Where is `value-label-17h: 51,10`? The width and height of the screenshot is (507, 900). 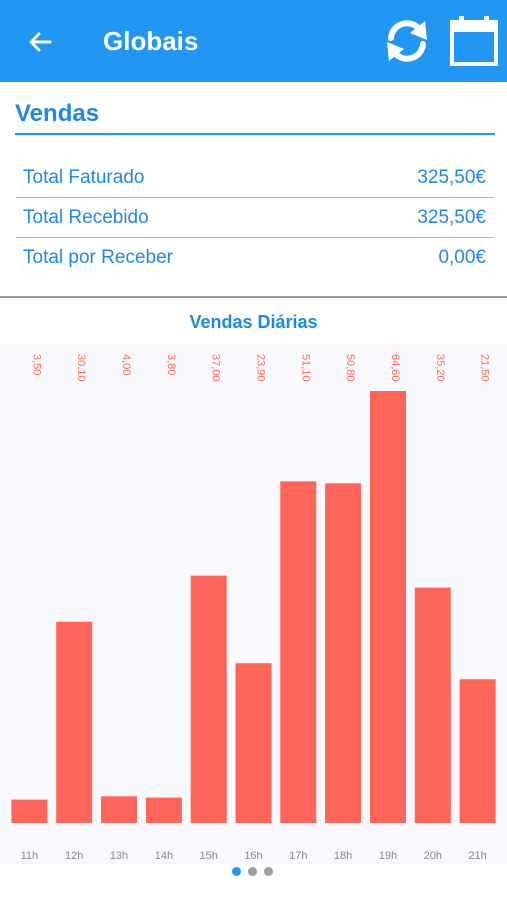 value-label-17h: 51,10 is located at coordinates (305, 368).